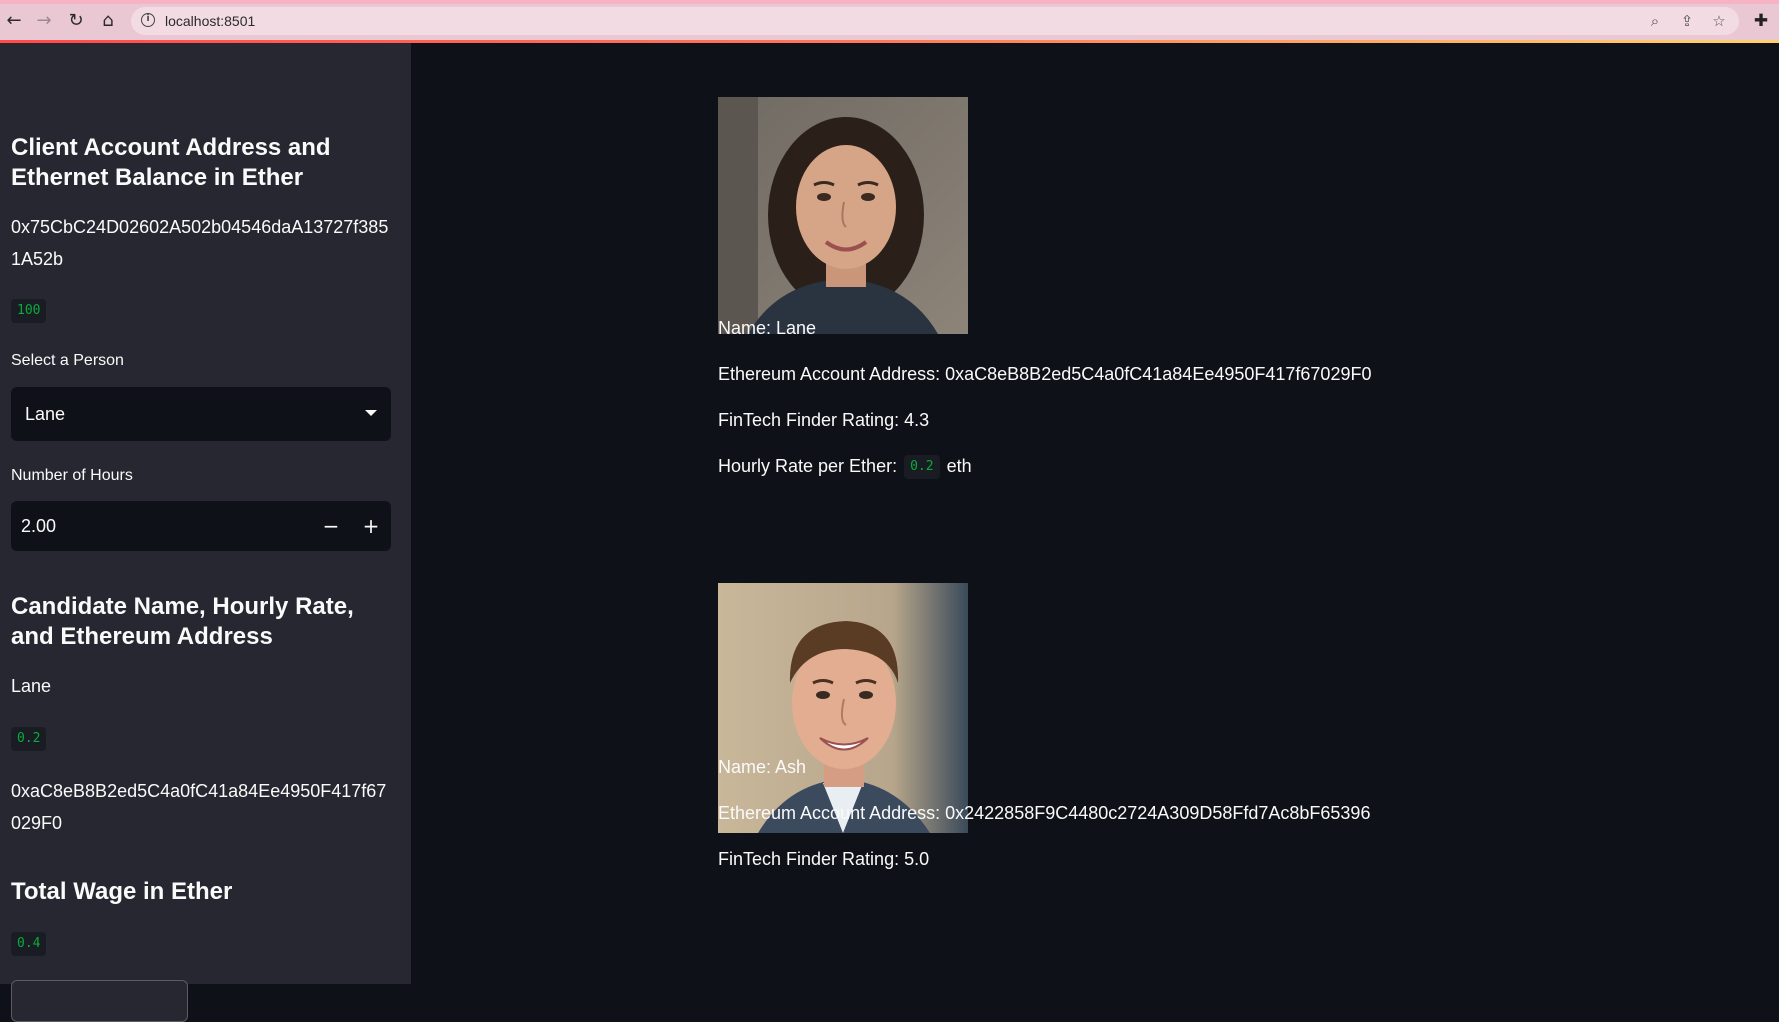 This screenshot has width=1779, height=1022. Describe the element at coordinates (1687, 21) in the screenshot. I see `share-icon: ⇪` at that location.